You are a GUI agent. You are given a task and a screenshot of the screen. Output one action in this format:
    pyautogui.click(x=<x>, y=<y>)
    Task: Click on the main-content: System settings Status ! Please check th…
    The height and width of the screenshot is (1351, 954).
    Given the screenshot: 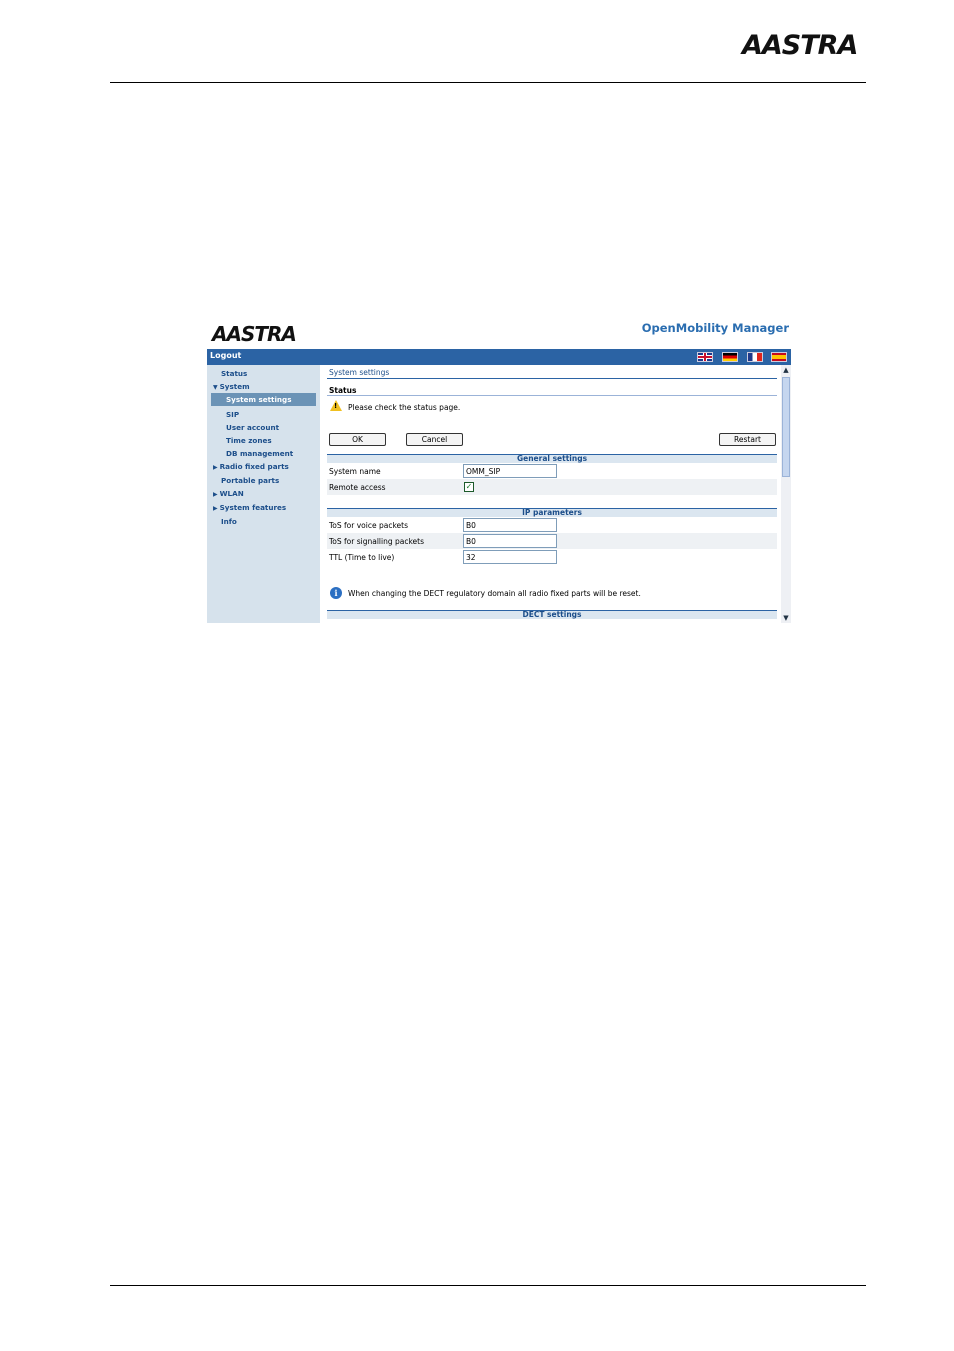 What is the action you would take?
    pyautogui.click(x=553, y=494)
    